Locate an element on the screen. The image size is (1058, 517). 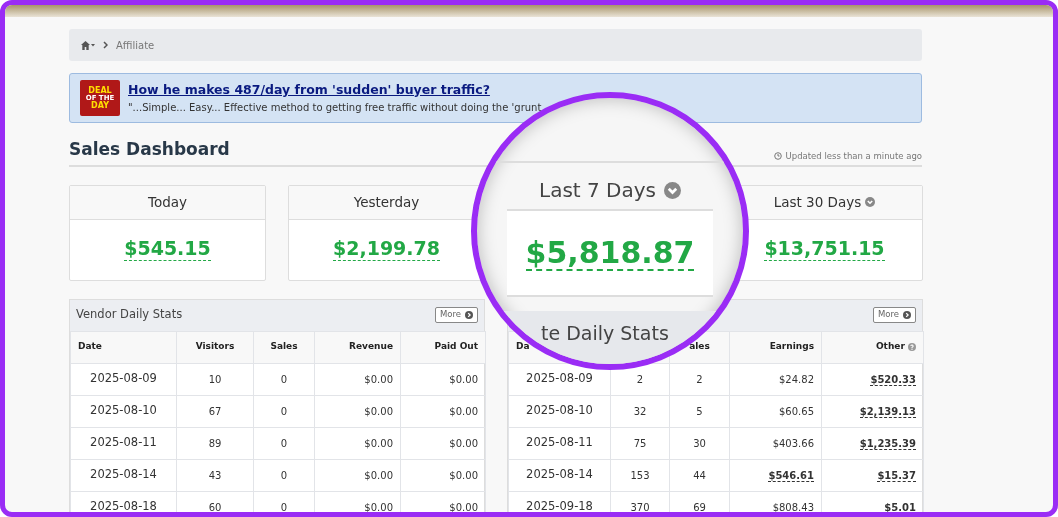
table-cell: 75 is located at coordinates (640, 443).